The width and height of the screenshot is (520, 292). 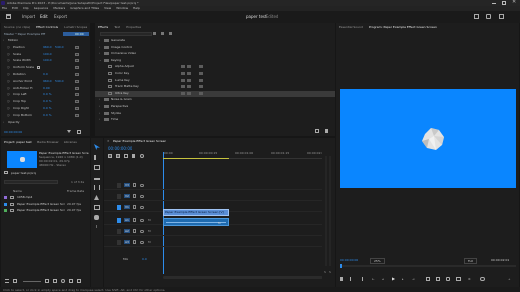 I want to click on delete-icon, so click(x=326, y=131).